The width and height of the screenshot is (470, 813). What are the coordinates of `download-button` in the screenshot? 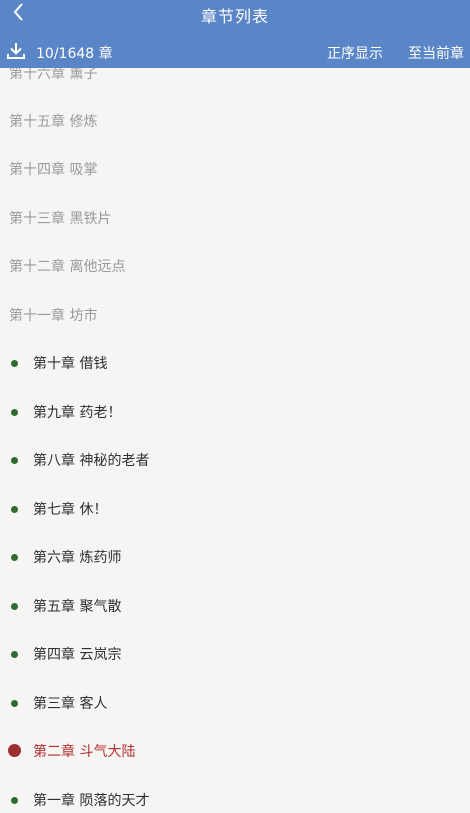 It's located at (16, 51).